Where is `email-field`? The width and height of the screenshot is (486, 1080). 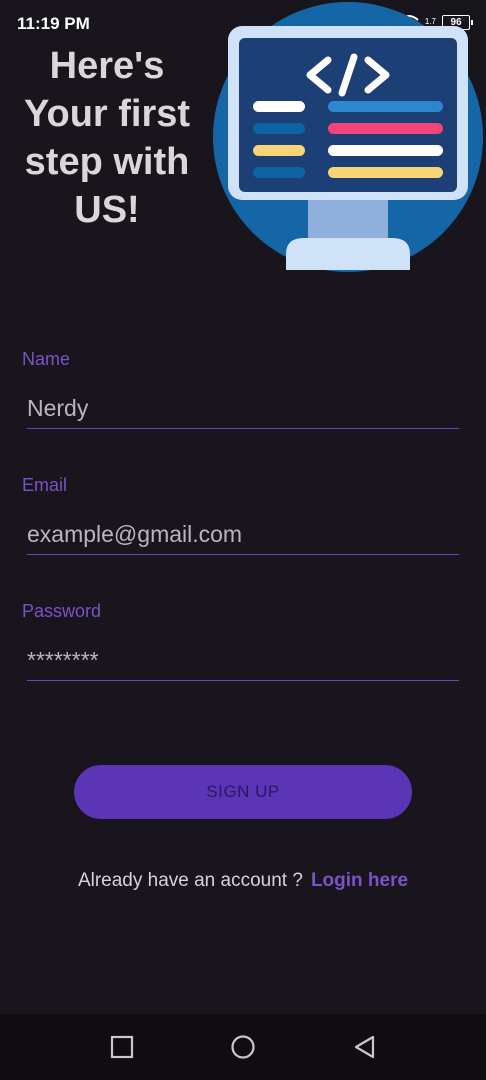
email-field is located at coordinates (243, 534).